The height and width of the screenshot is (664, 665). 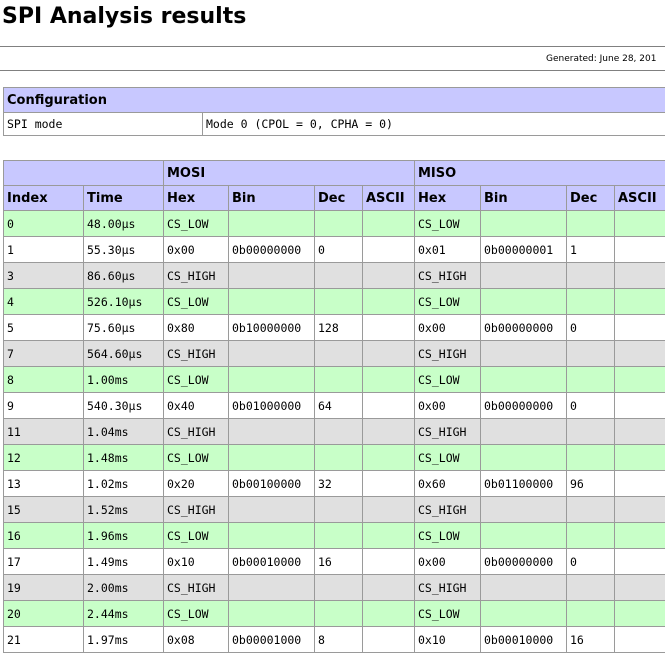 What do you see at coordinates (447, 198) in the screenshot?
I see `col-miso-hex: Hex` at bounding box center [447, 198].